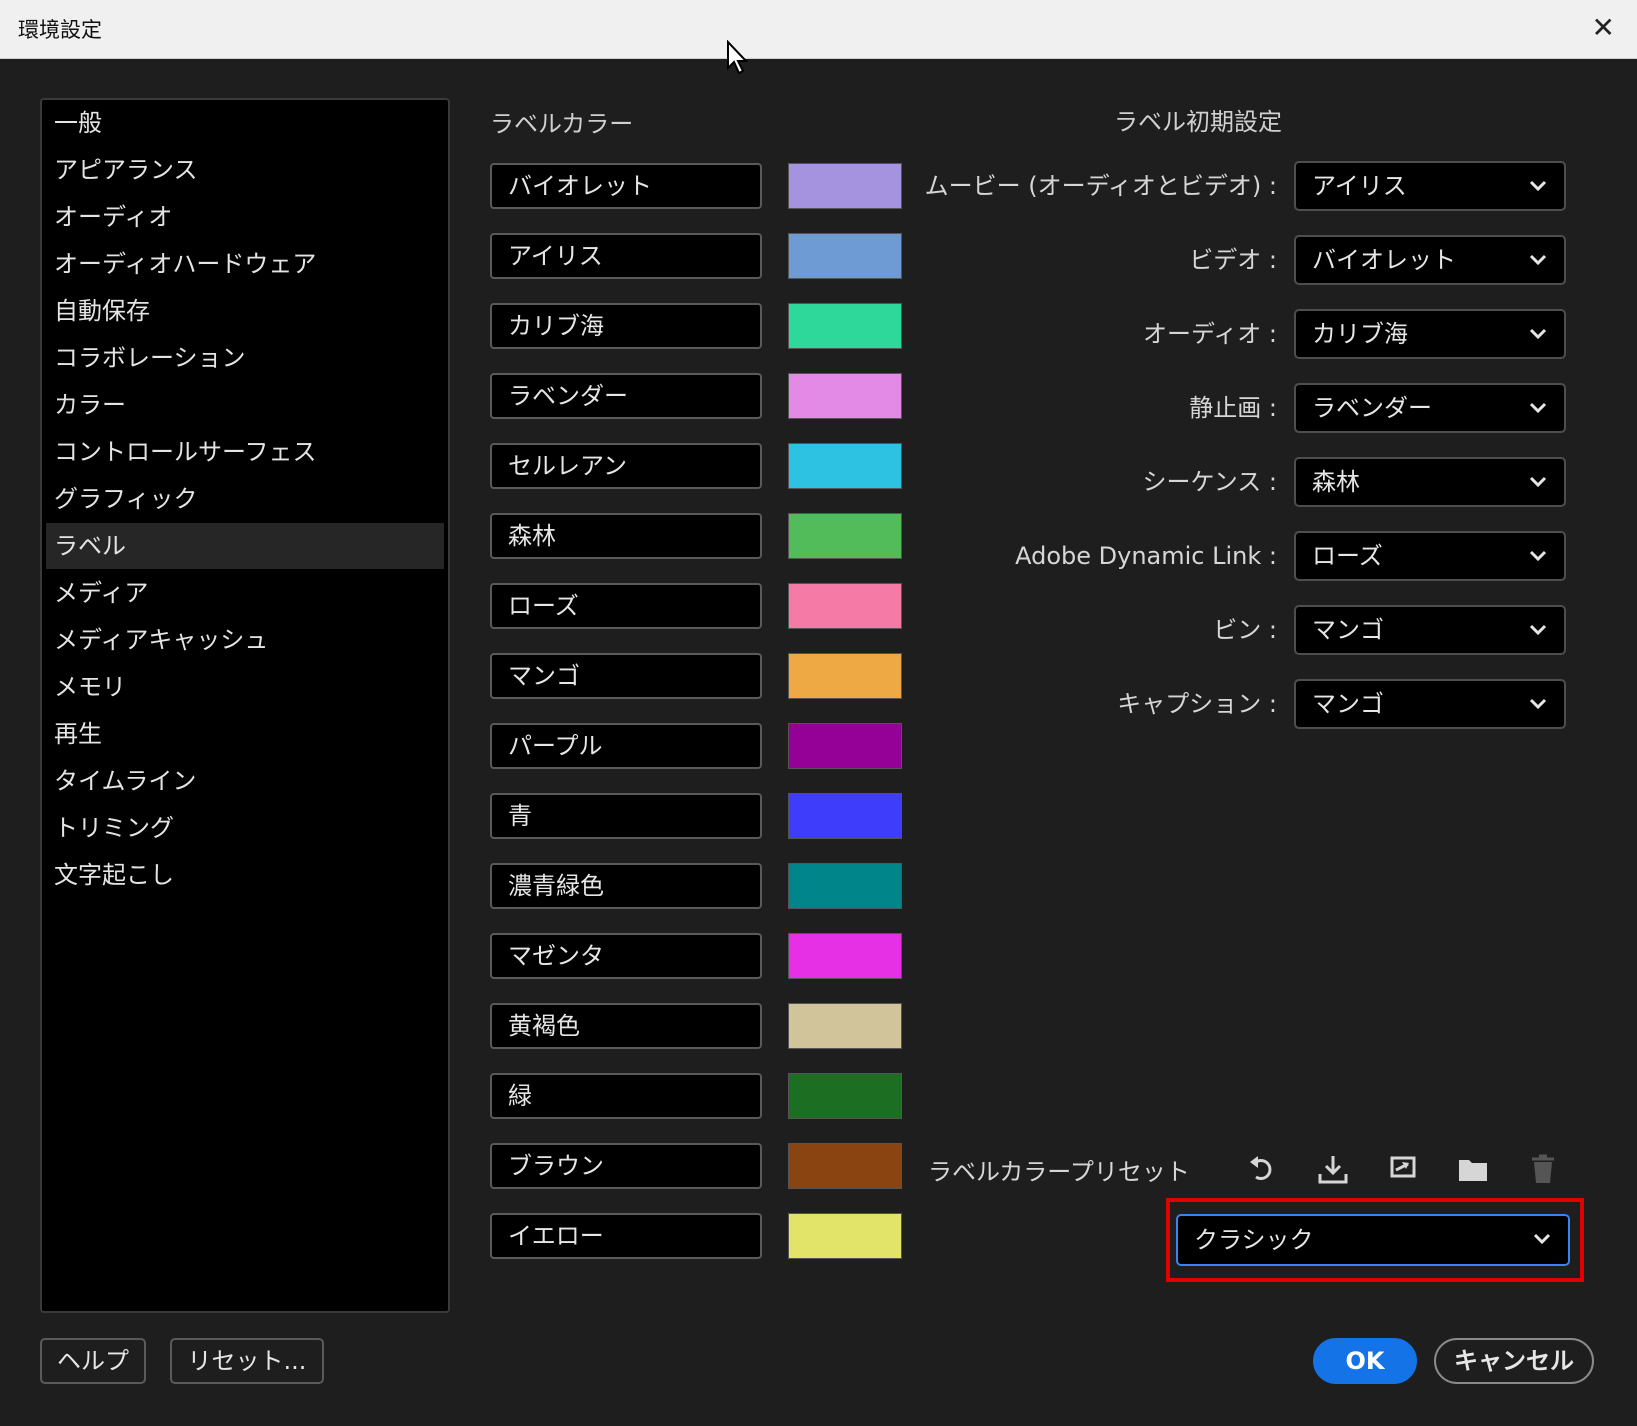 The image size is (1637, 1426). What do you see at coordinates (1365, 1361) in the screenshot?
I see `ok-button: OK` at bounding box center [1365, 1361].